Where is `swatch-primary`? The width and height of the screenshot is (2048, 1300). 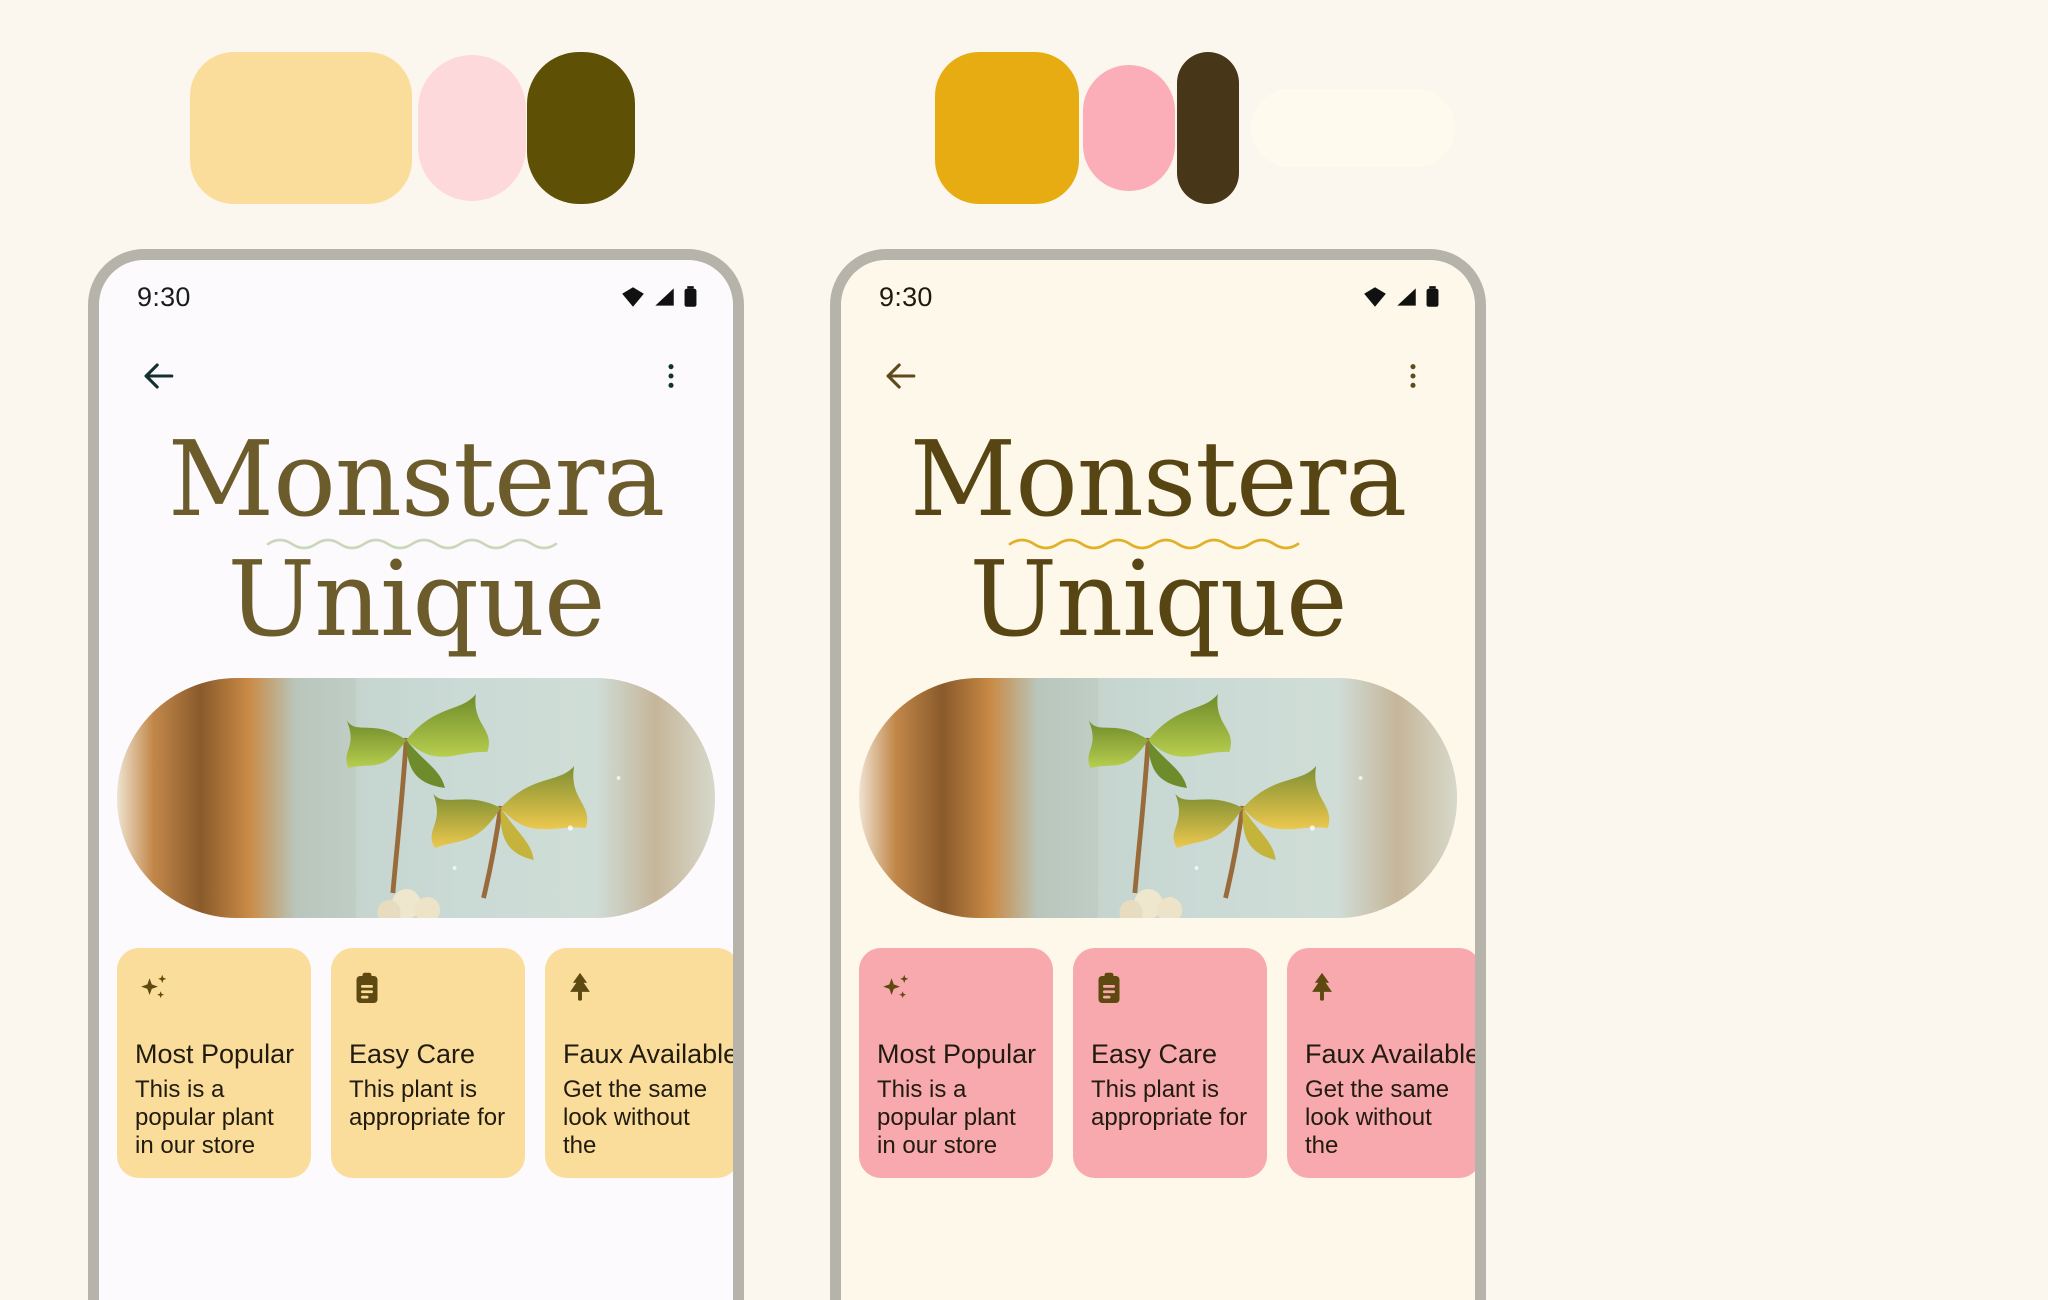 swatch-primary is located at coordinates (1007, 128).